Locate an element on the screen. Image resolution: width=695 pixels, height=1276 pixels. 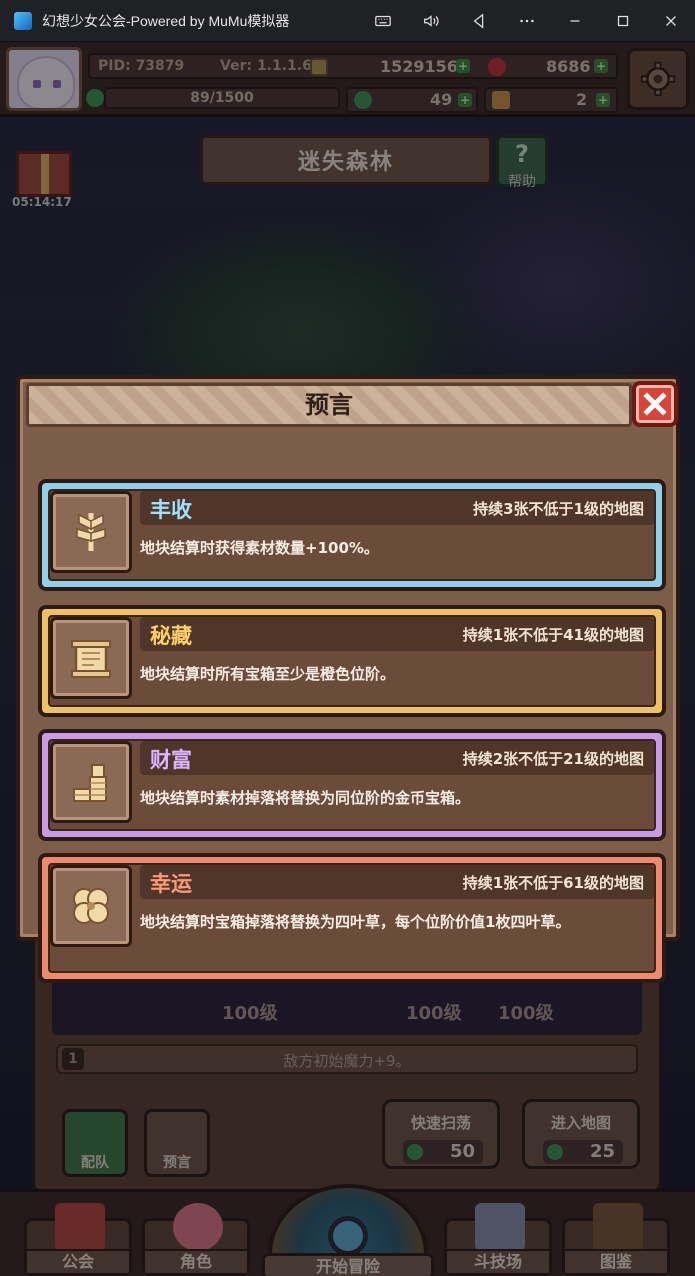
modal-title: 预言 is located at coordinates (329, 405).